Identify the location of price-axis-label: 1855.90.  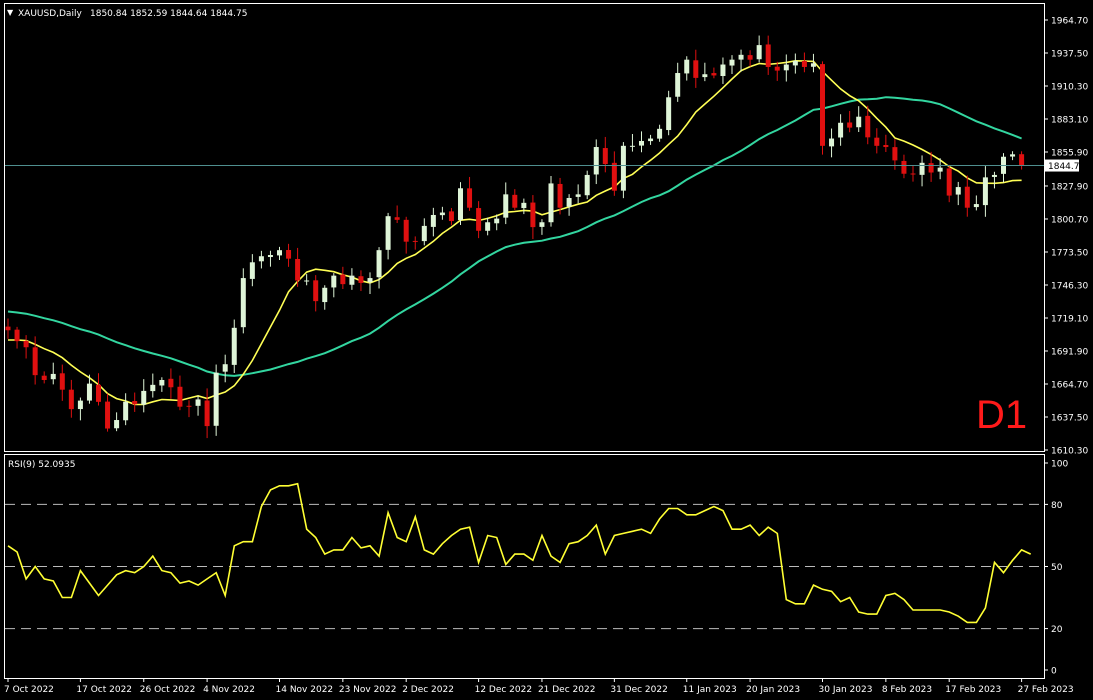
(1069, 154).